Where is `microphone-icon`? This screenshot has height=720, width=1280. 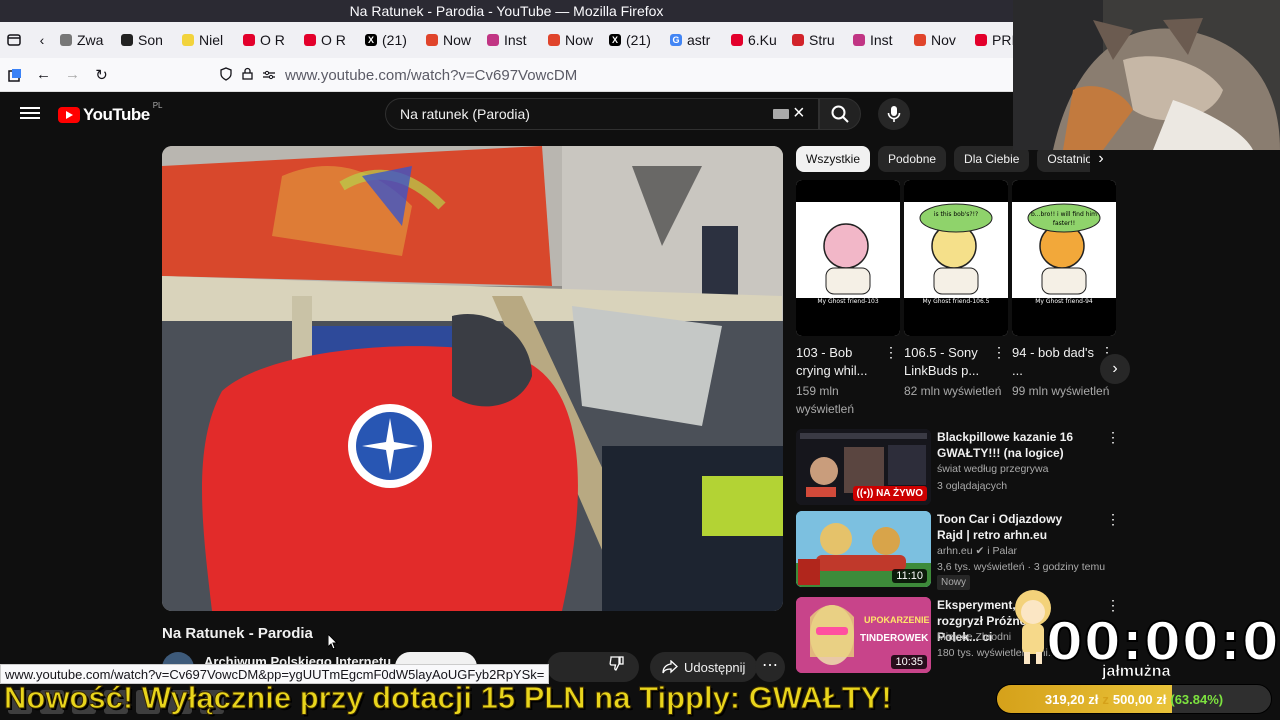 microphone-icon is located at coordinates (894, 114).